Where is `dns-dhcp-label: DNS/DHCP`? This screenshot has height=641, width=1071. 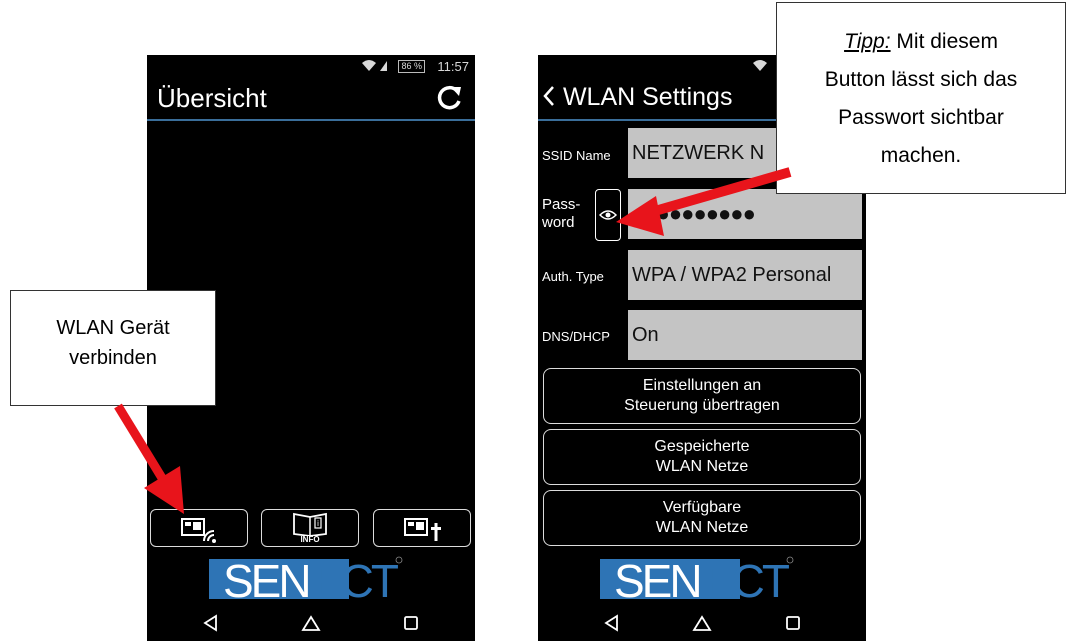 dns-dhcp-label: DNS/DHCP is located at coordinates (576, 336).